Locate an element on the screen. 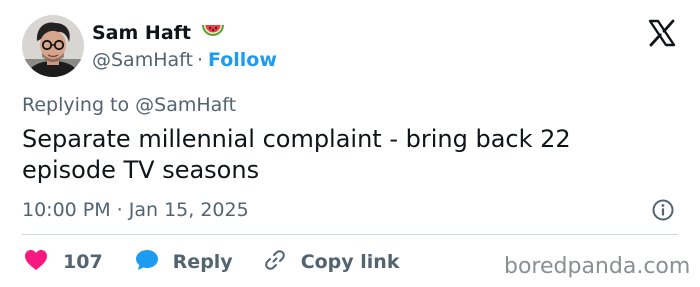 This screenshot has width=700, height=287. avatar-image is located at coordinates (53, 46).